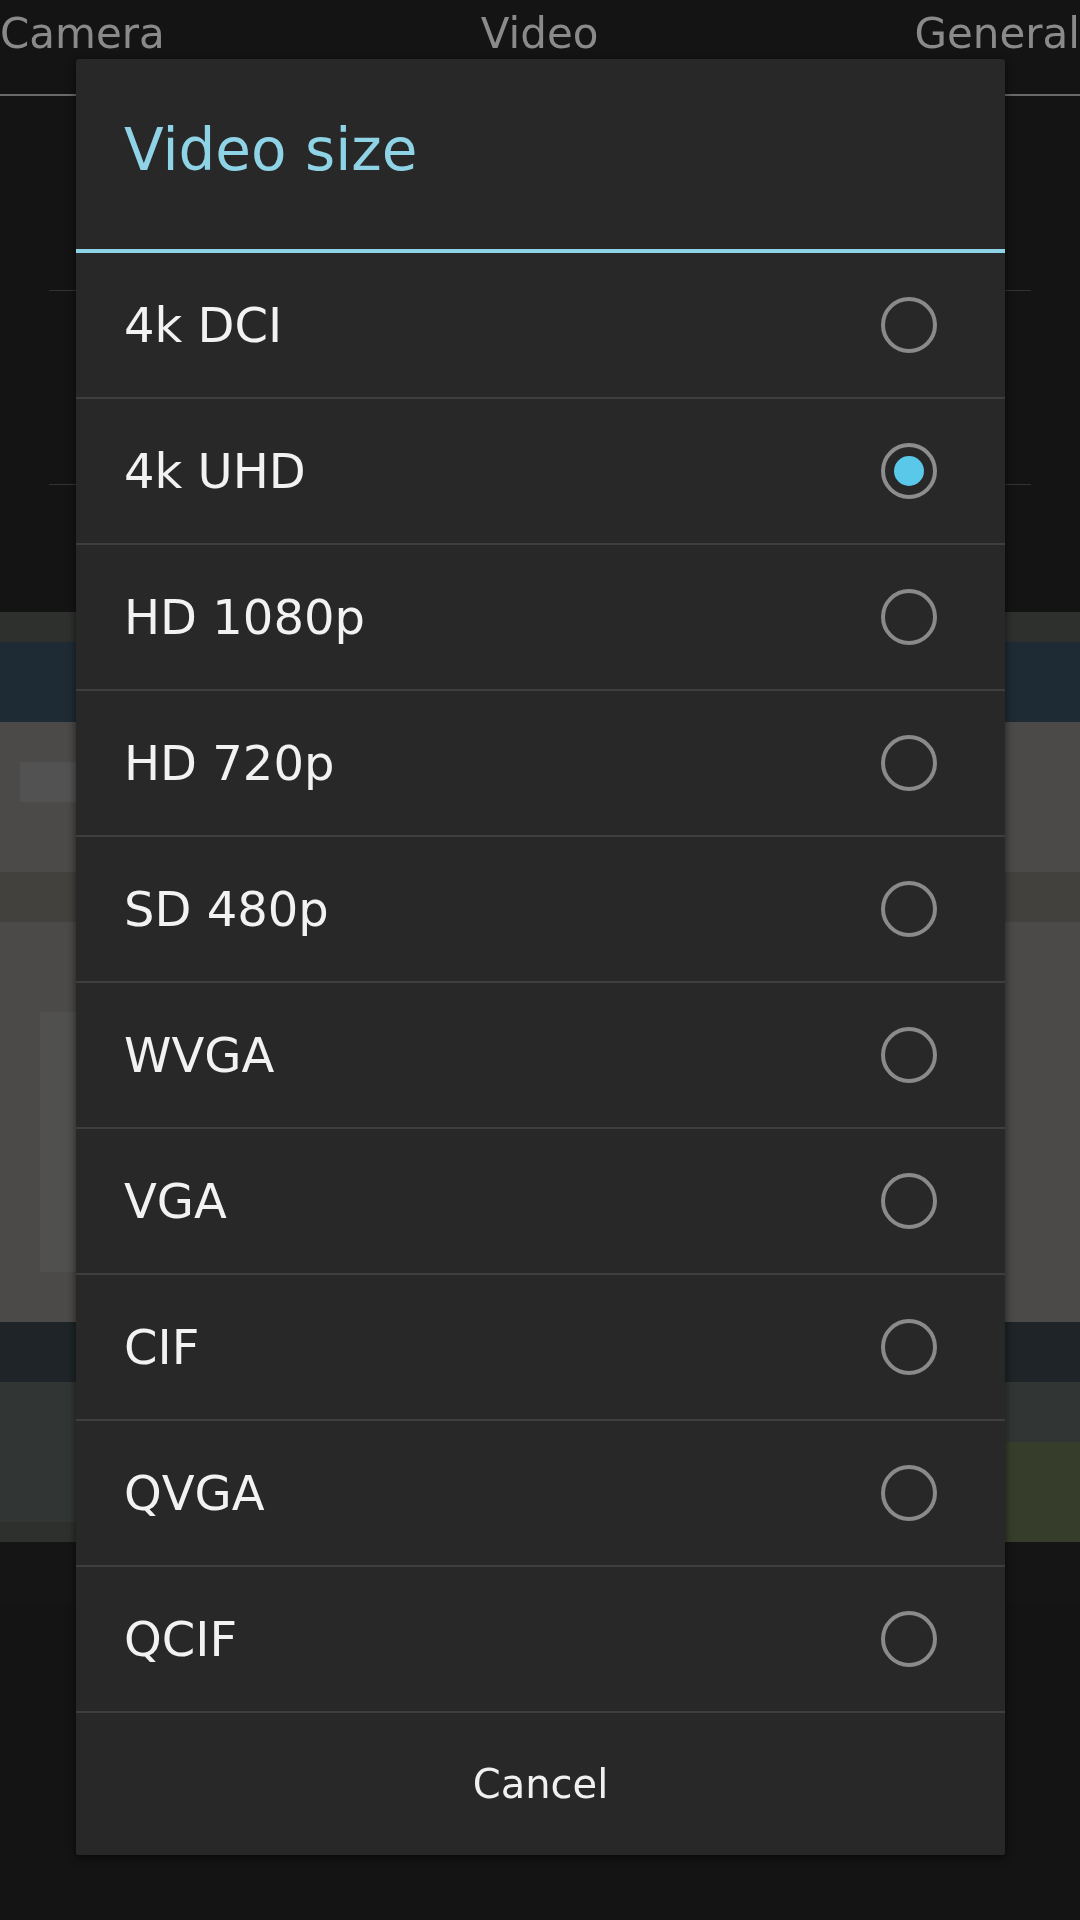 This screenshot has width=1080, height=1920. Describe the element at coordinates (226, 909) in the screenshot. I see `option-label: SD 480p` at that location.